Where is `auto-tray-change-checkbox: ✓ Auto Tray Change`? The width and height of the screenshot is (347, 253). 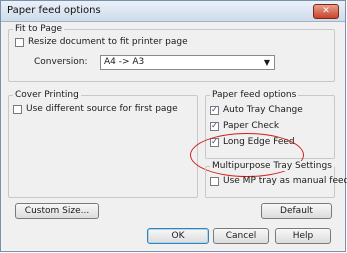 auto-tray-change-checkbox: ✓ Auto Tray Change is located at coordinates (256, 110).